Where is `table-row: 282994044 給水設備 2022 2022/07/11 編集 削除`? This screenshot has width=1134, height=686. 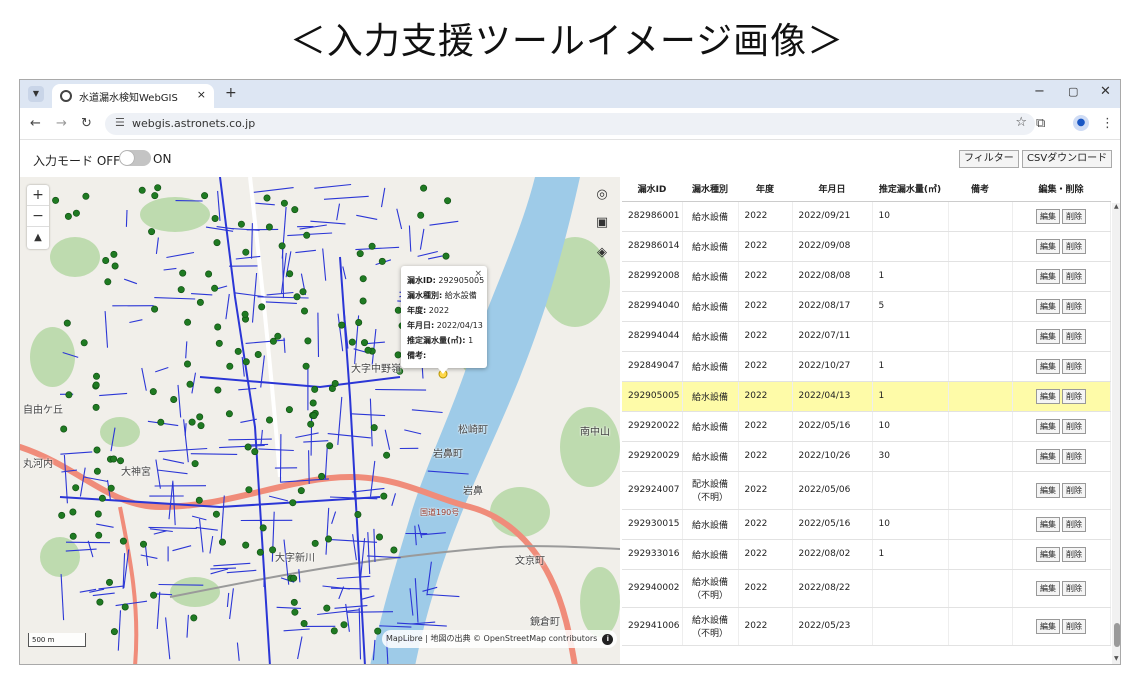 table-row: 282994044 給水設備 2022 2022/07/11 編集 削除 is located at coordinates (866, 336).